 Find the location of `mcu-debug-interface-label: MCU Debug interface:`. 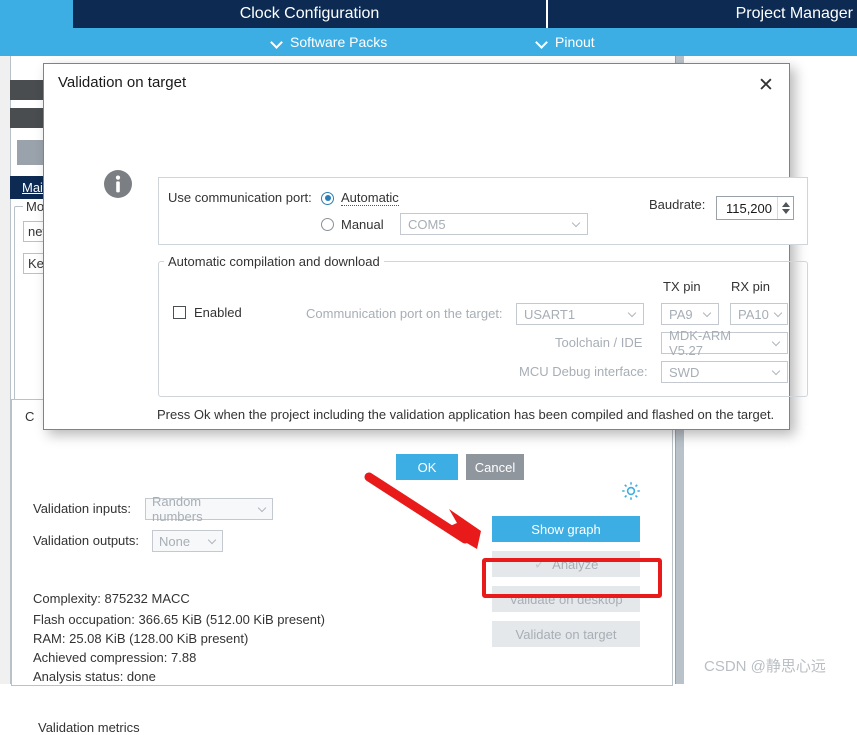

mcu-debug-interface-label: MCU Debug interface: is located at coordinates (583, 371).